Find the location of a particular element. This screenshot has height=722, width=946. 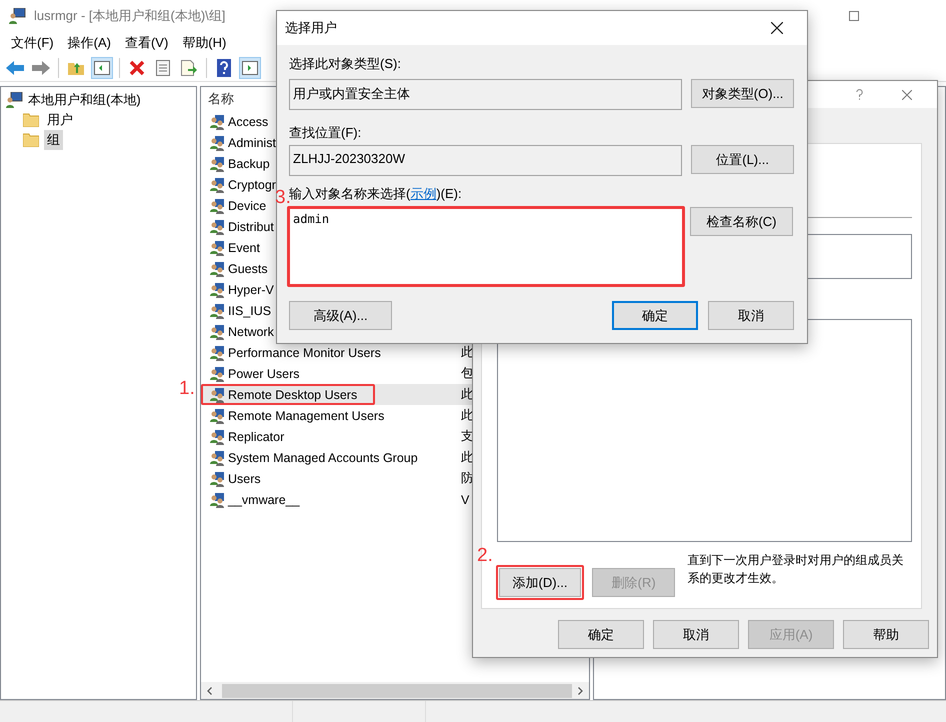

group-name: Performance Monitor Users is located at coordinates (304, 353).